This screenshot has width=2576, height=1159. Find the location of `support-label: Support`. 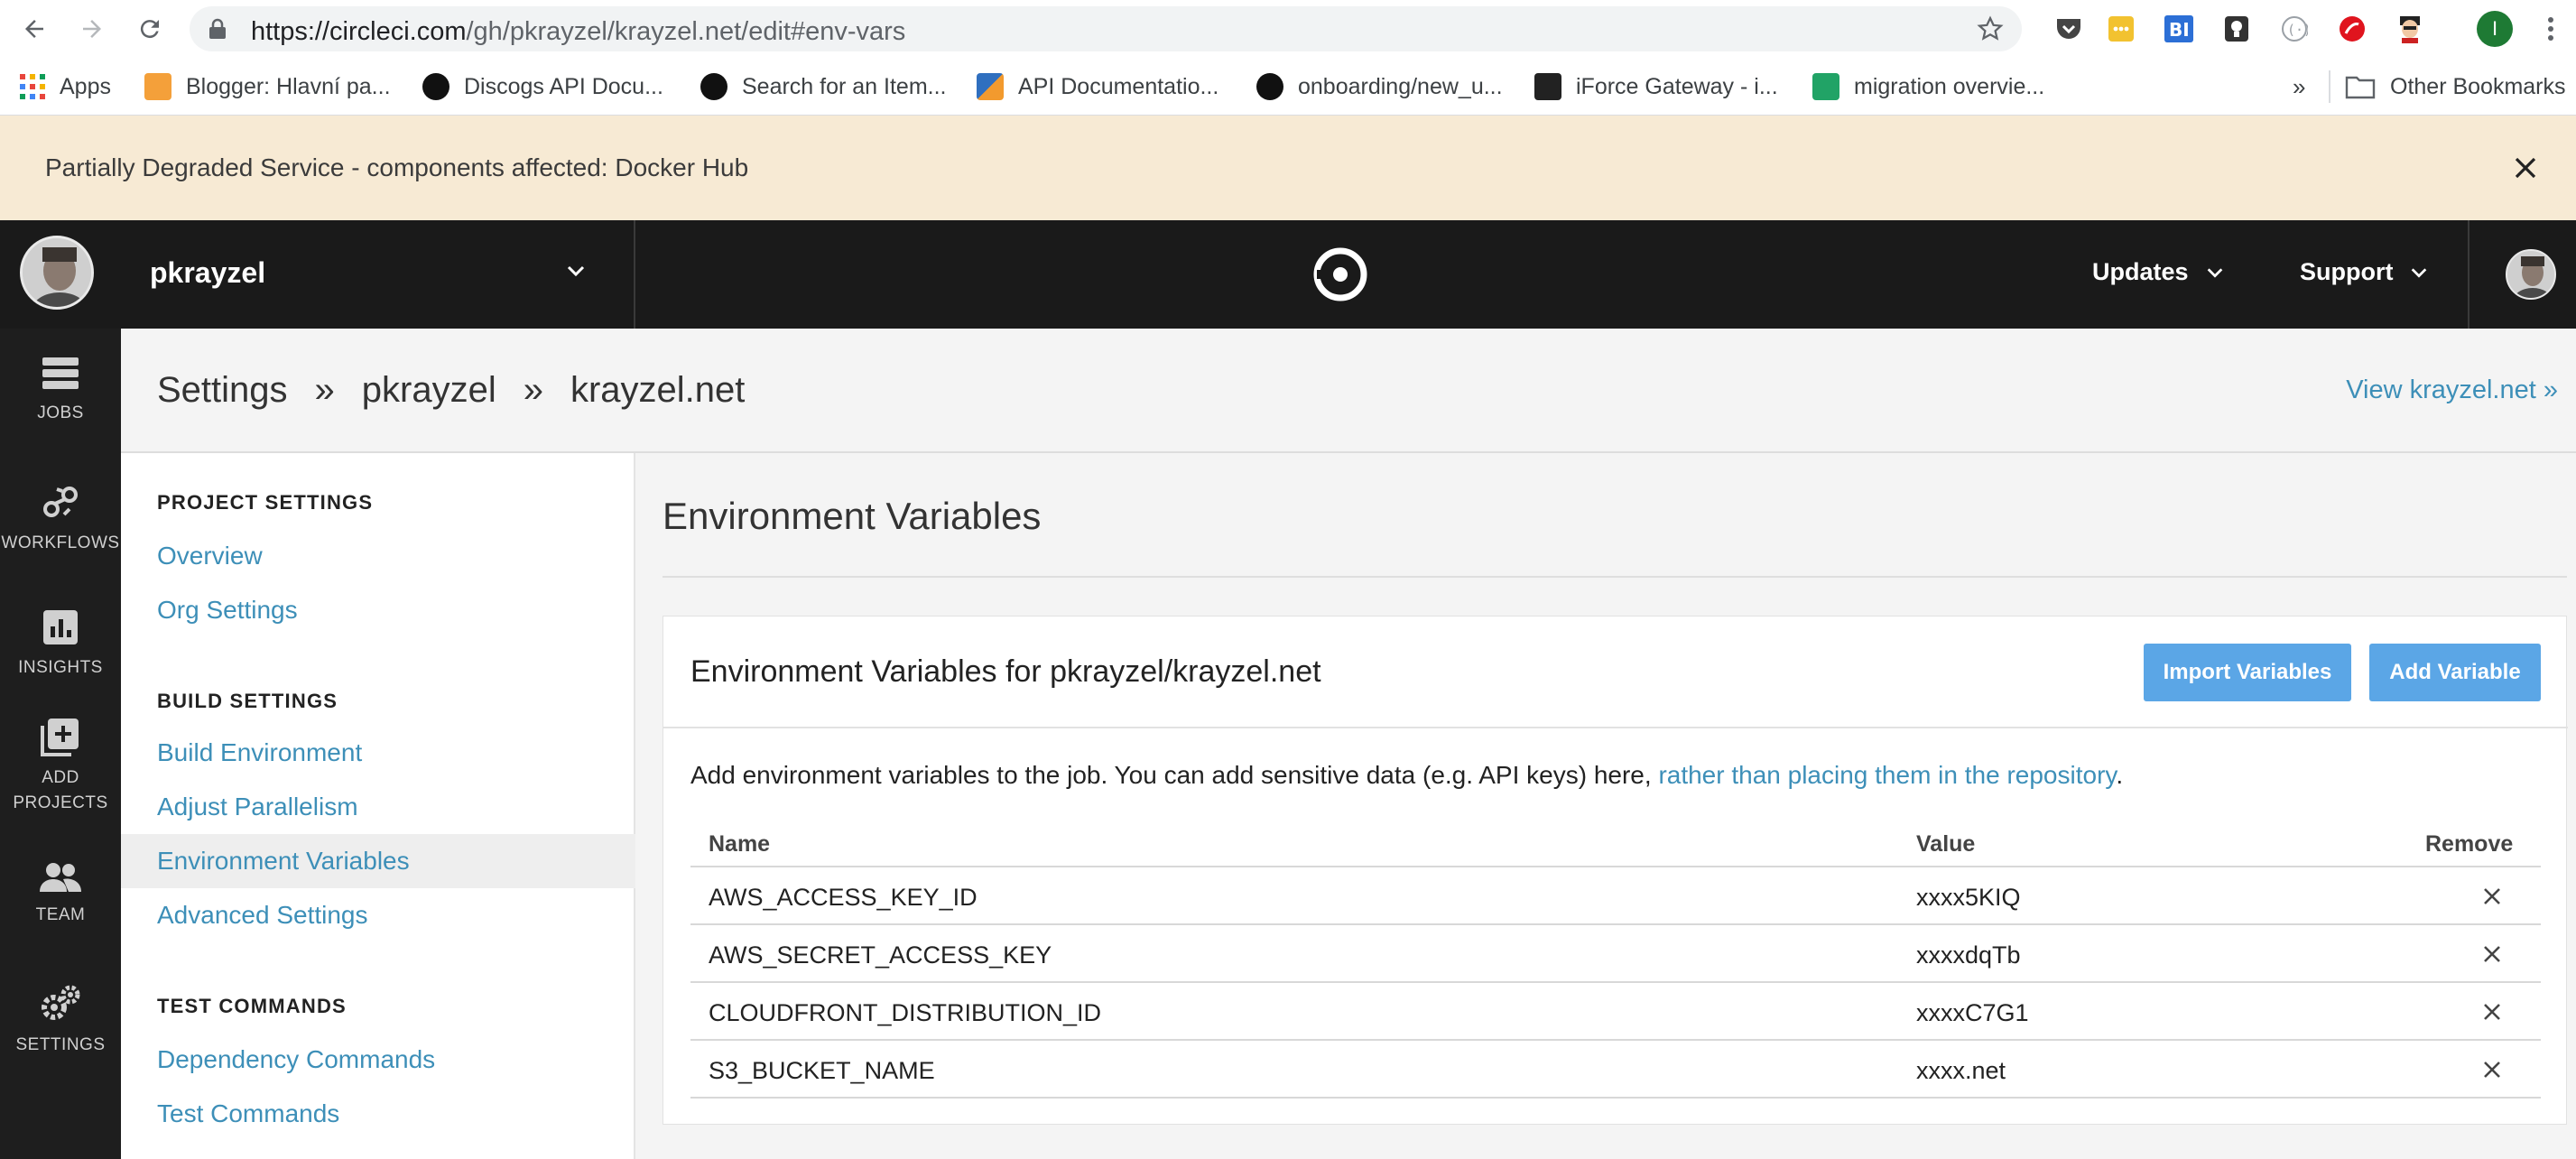

support-label: Support is located at coordinates (2347, 271).